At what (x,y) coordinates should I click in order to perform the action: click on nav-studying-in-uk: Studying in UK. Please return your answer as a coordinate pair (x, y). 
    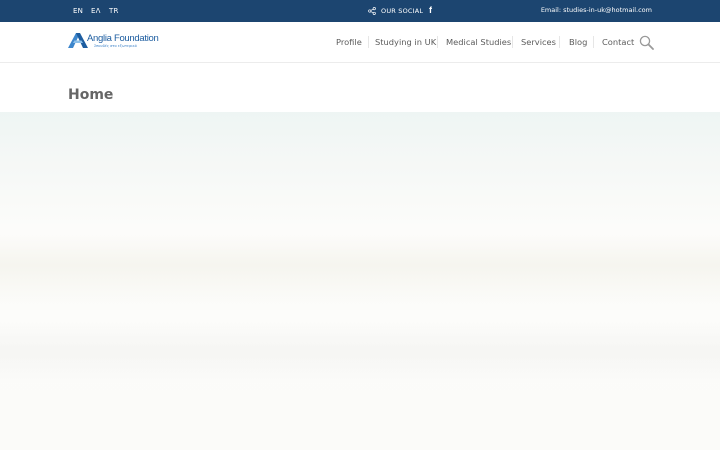
    Looking at the image, I should click on (405, 42).